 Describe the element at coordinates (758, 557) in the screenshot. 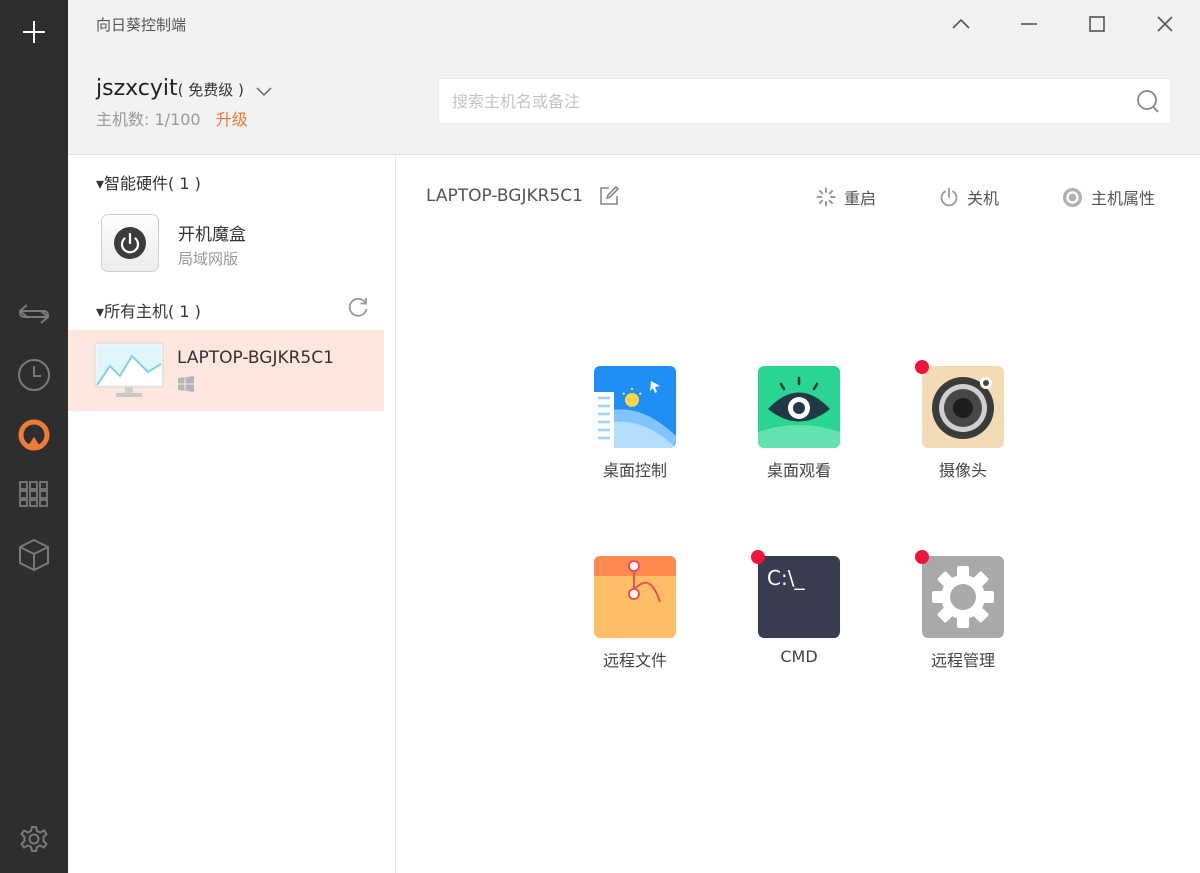

I see `cmd-badge-dot` at that location.